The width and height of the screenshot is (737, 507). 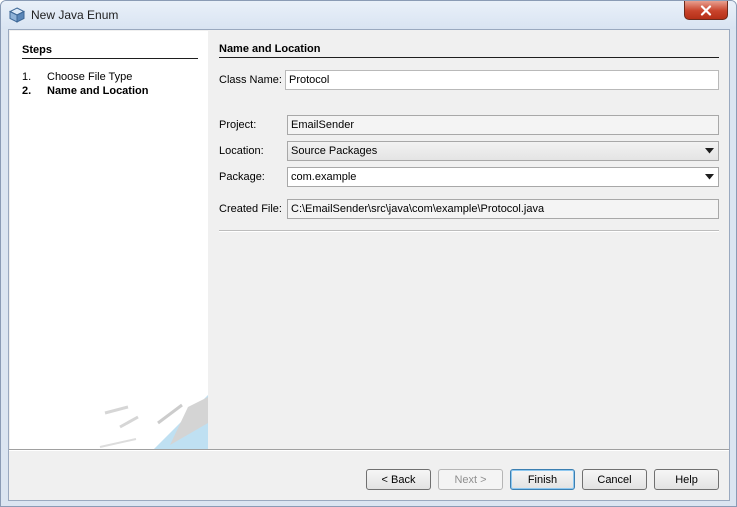 I want to click on package-label: Package:, so click(x=242, y=177).